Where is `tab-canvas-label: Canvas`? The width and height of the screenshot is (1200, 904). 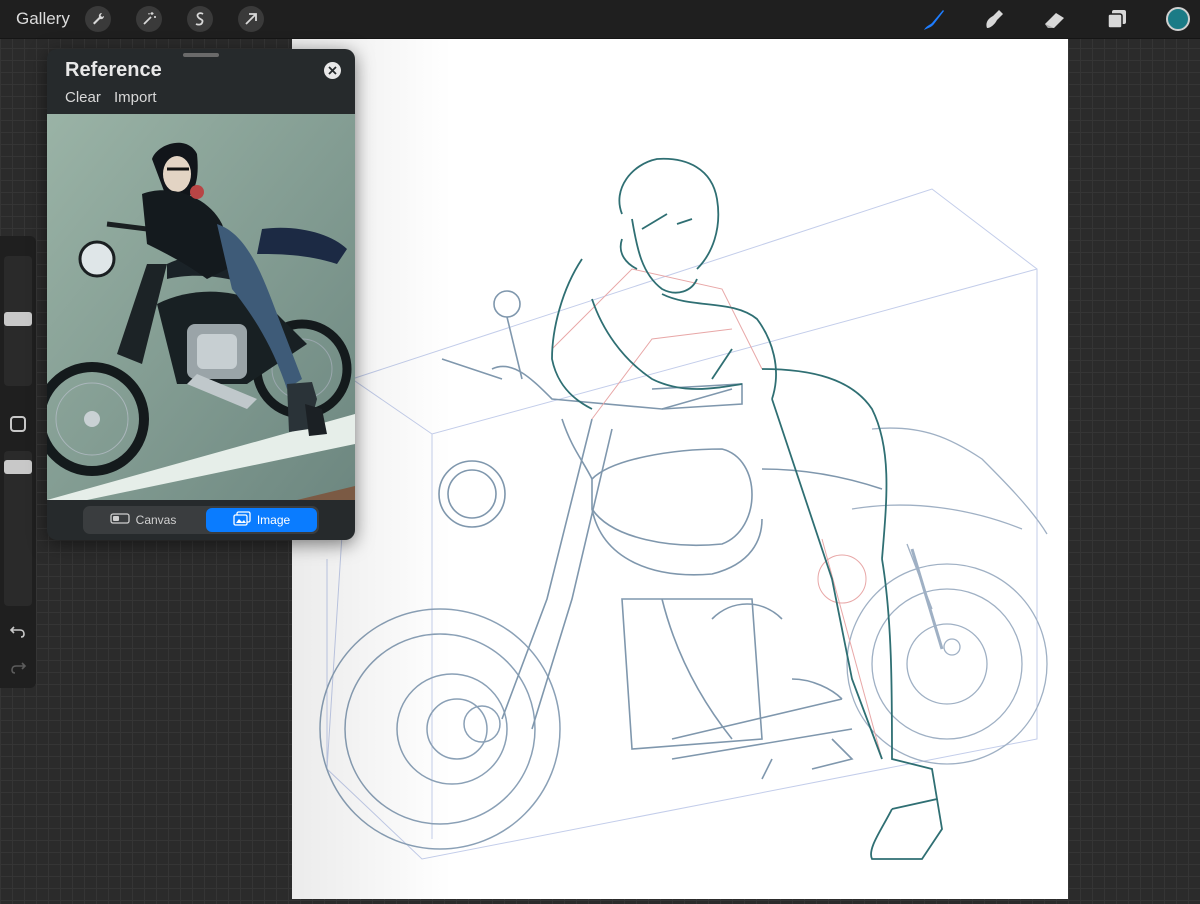 tab-canvas-label: Canvas is located at coordinates (156, 520).